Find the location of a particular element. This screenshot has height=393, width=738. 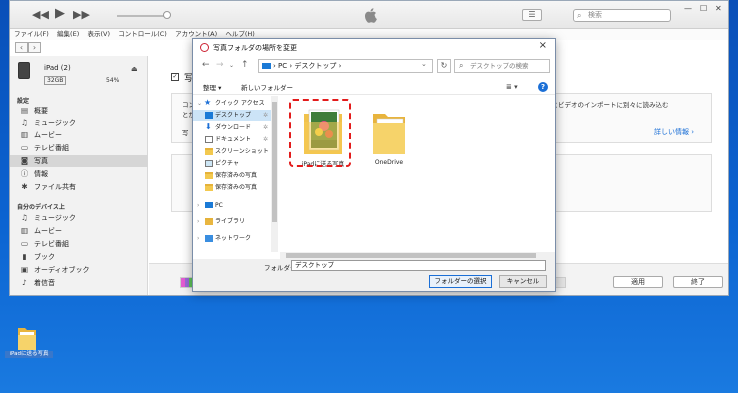

sidebar-item-tv: ▭ テレビ番組 is located at coordinates (79, 148).